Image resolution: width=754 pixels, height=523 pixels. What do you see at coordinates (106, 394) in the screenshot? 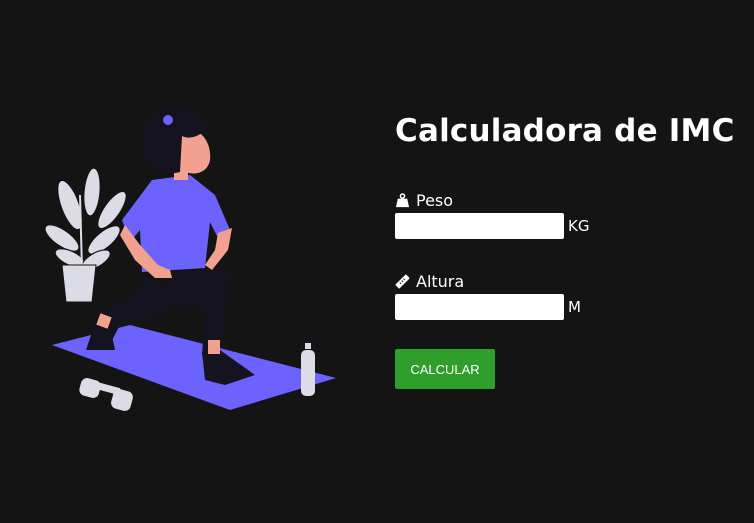
I see `dumbbell-icon` at bounding box center [106, 394].